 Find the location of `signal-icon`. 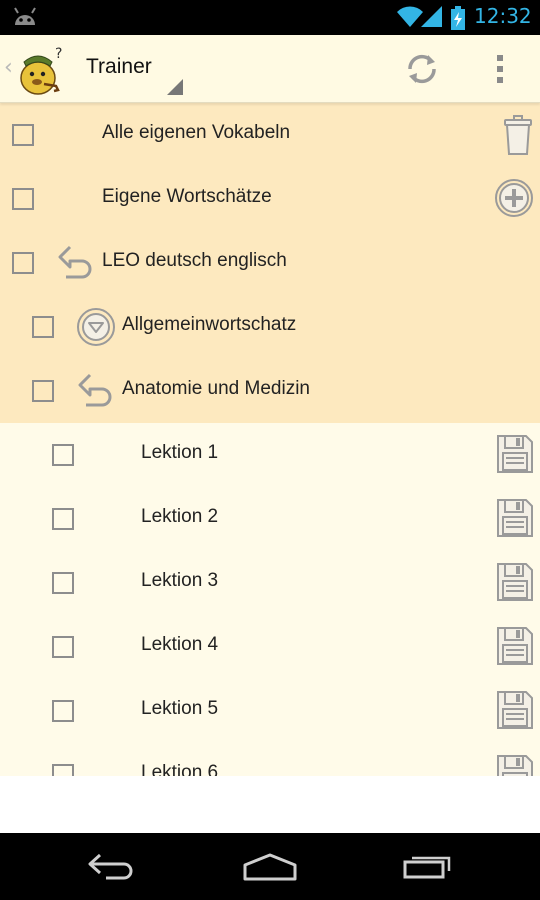

signal-icon is located at coordinates (431, 16).